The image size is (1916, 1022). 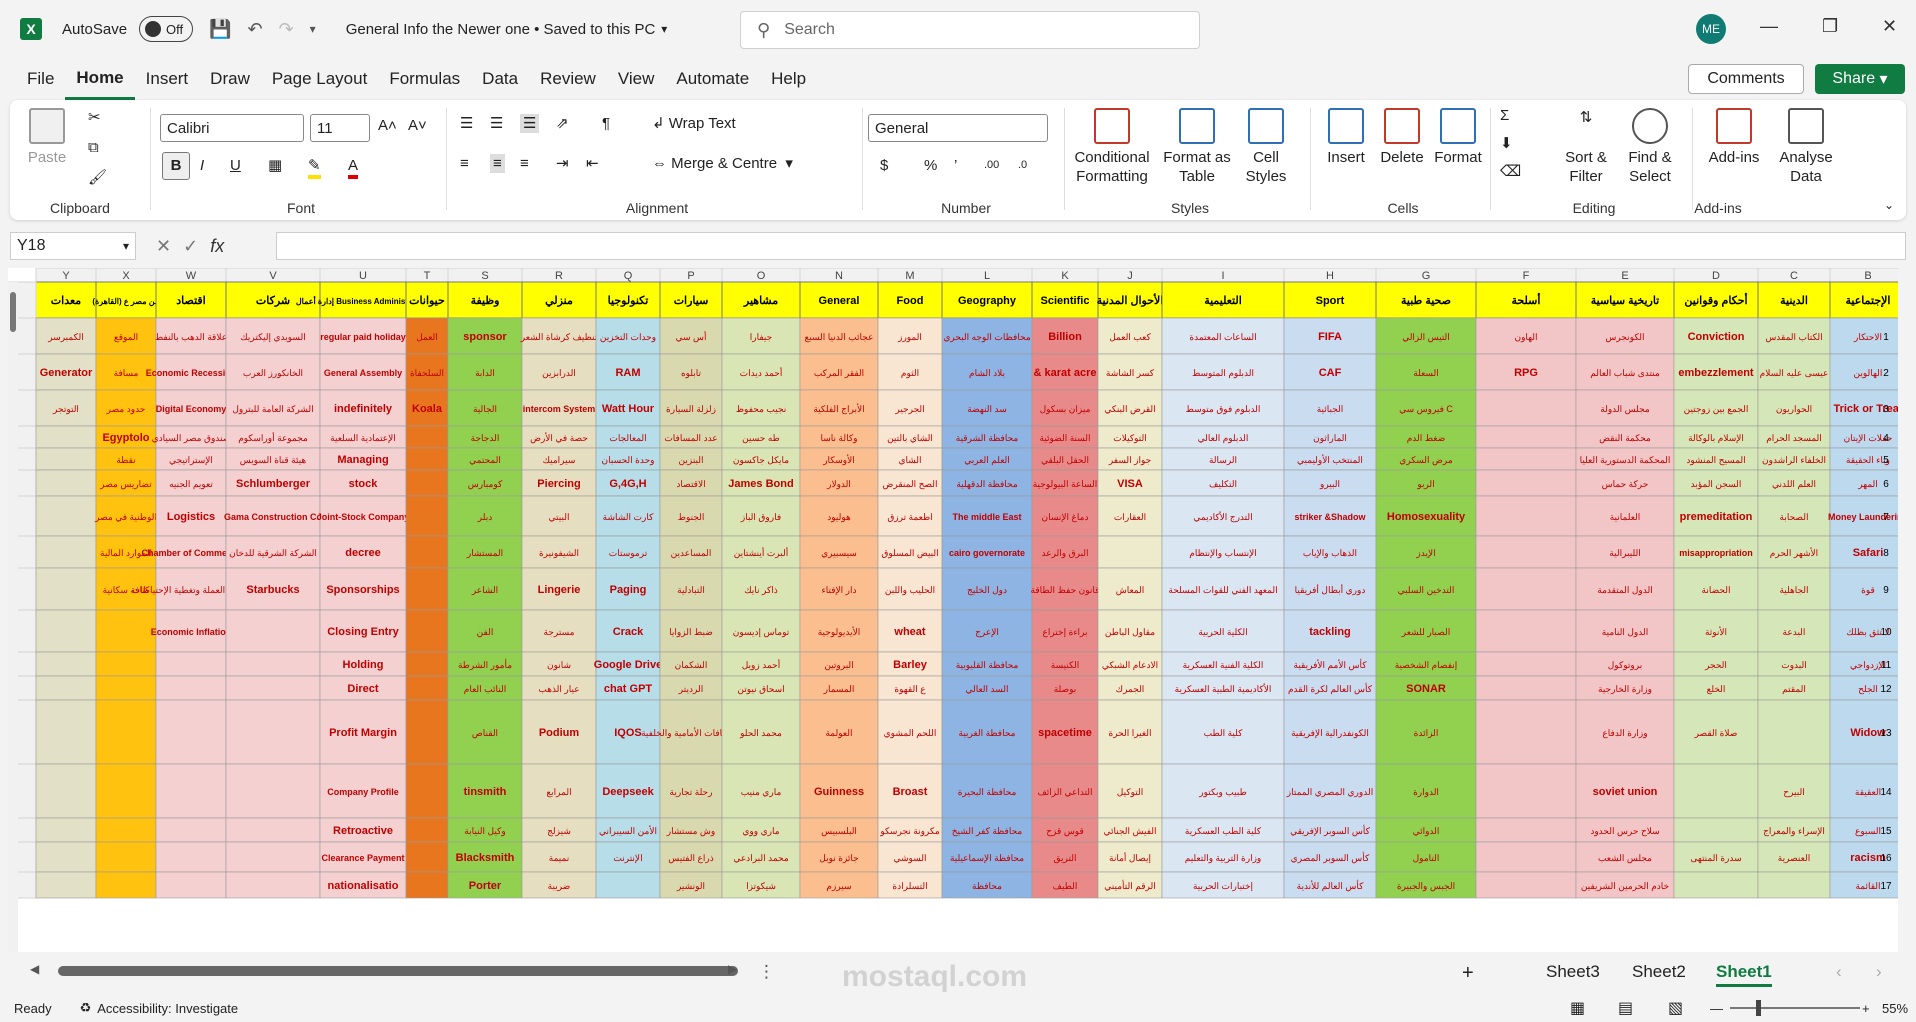 What do you see at coordinates (1468, 973) in the screenshot?
I see `add-sheet-icon: +` at bounding box center [1468, 973].